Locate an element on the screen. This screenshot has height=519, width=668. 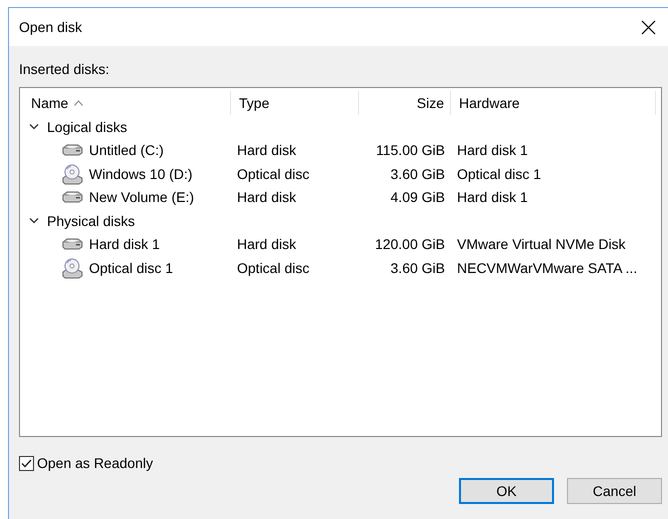
column-header: Name is located at coordinates (127, 103).